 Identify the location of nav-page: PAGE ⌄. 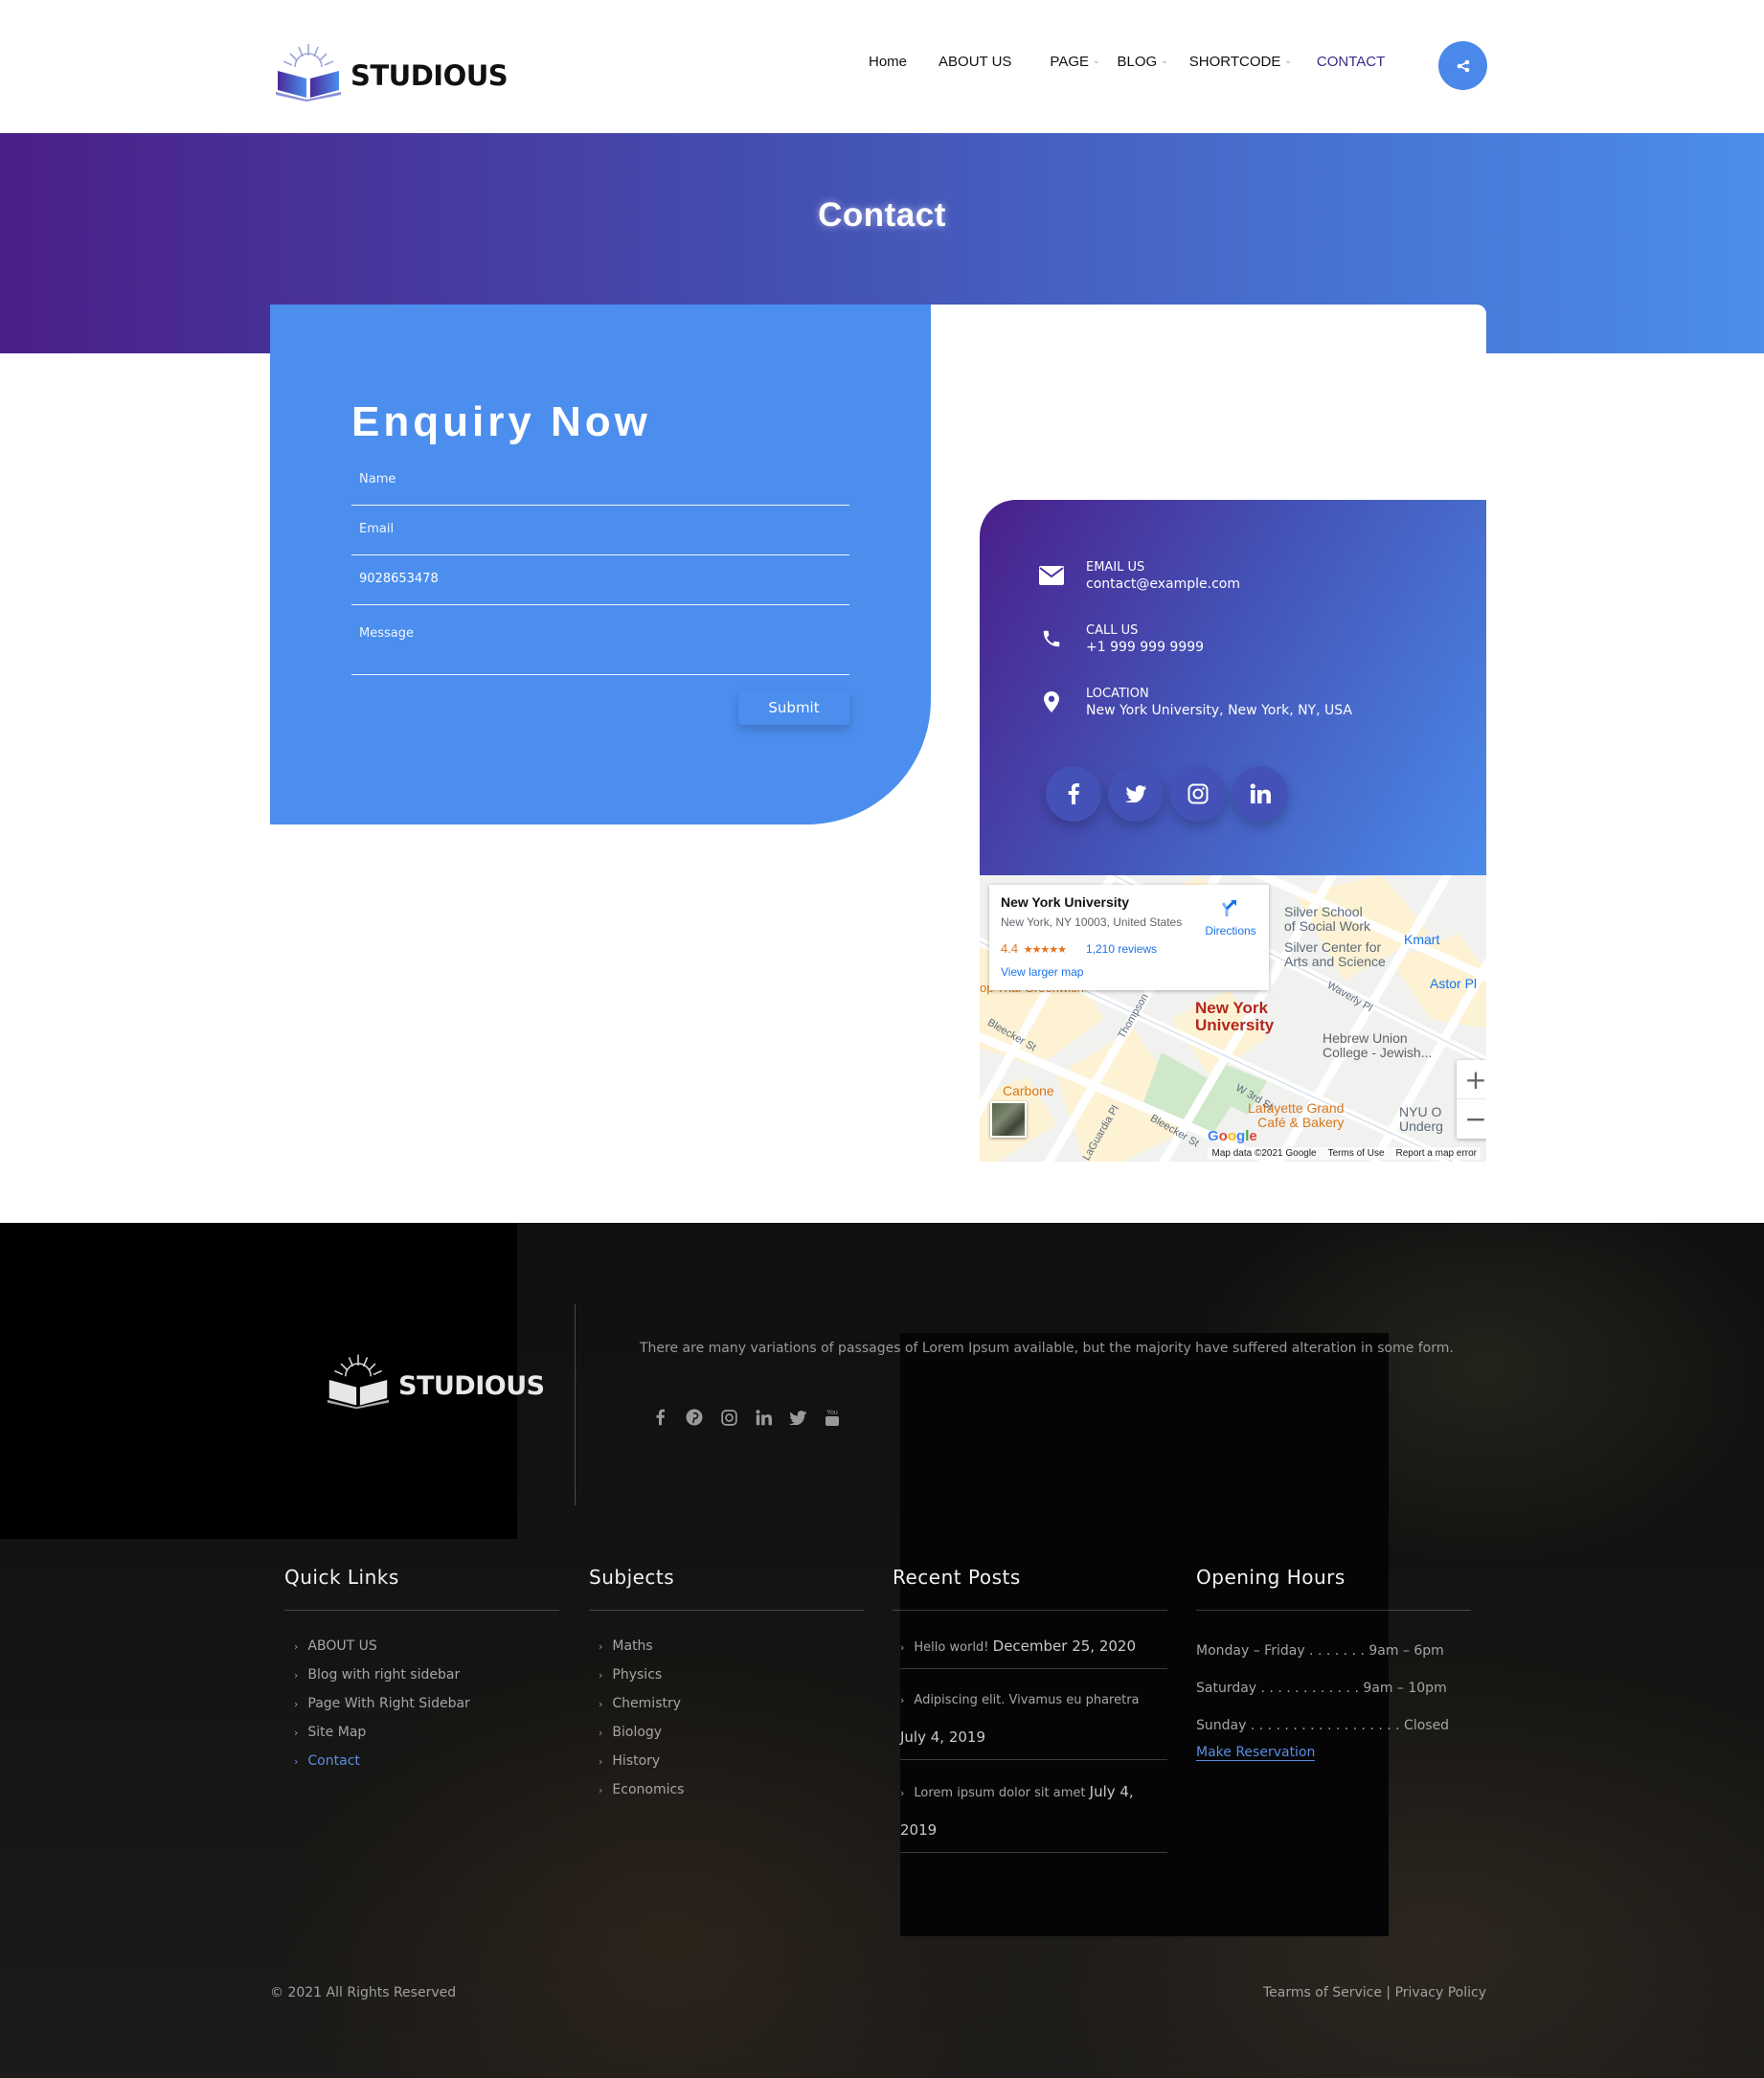
(1074, 62).